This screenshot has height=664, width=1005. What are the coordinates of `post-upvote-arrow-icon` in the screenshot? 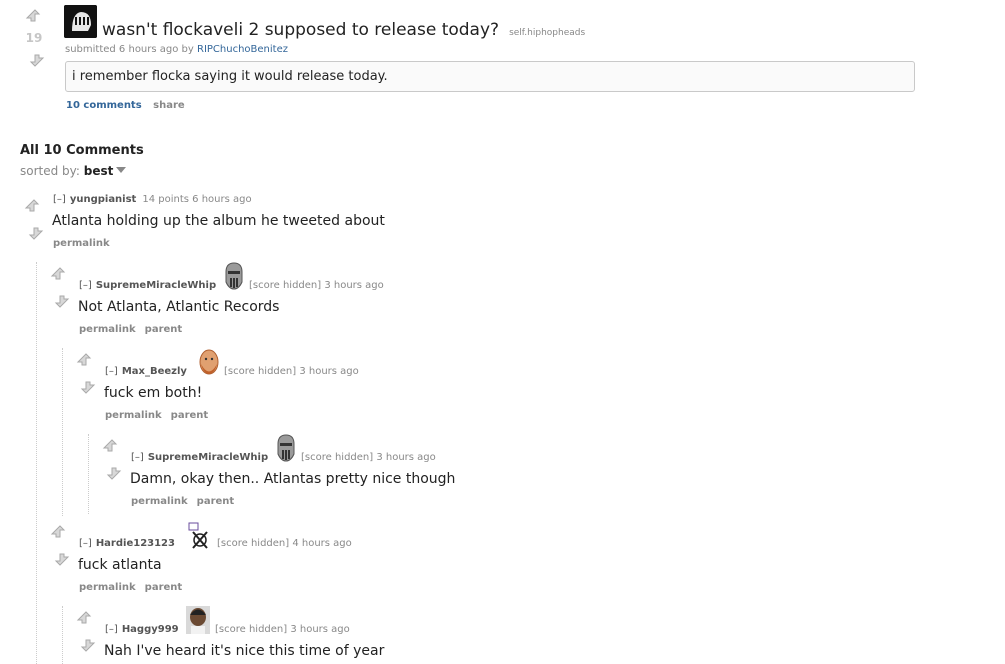 It's located at (33, 16).